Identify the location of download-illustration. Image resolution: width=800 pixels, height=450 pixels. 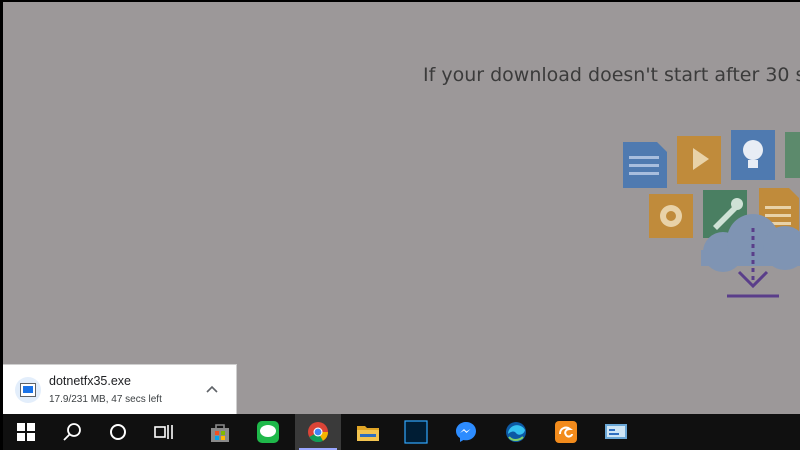
(711, 214).